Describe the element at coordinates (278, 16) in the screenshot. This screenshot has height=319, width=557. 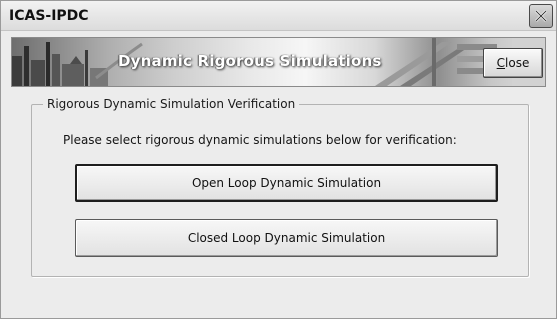
I see `title-bar: ICAS-IPDC` at that location.